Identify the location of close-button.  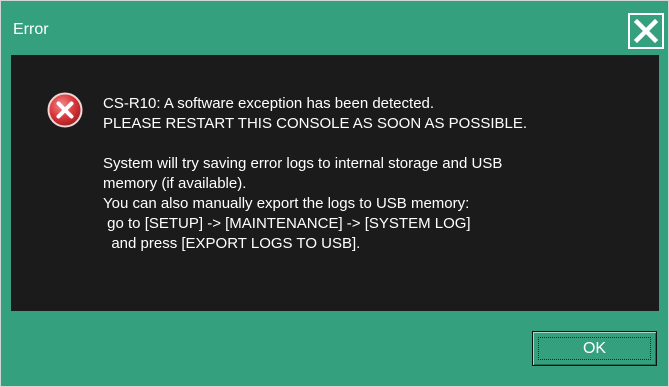
(646, 31).